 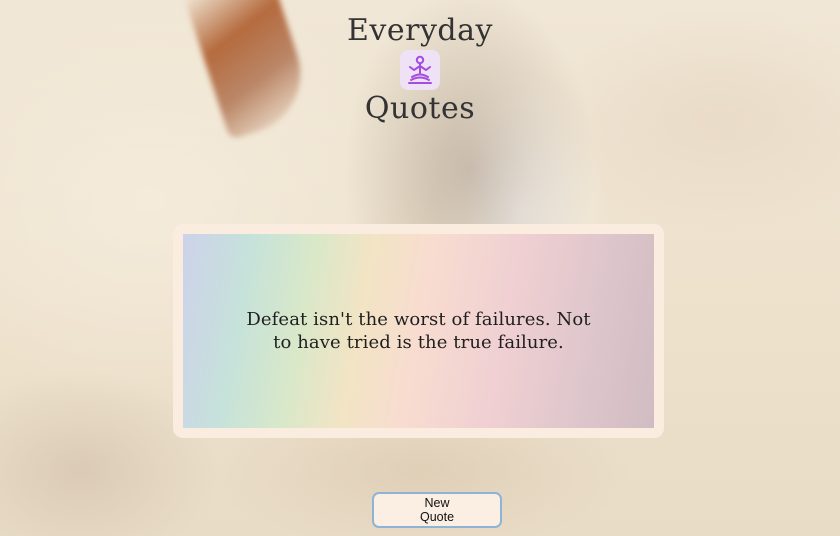 What do you see at coordinates (420, 30) in the screenshot?
I see `title-everyday: Everyday` at bounding box center [420, 30].